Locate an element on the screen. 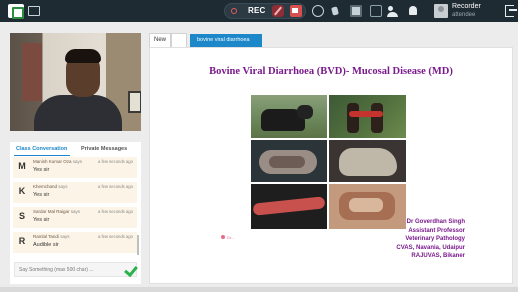  recorder-role: attendee is located at coordinates (464, 15).